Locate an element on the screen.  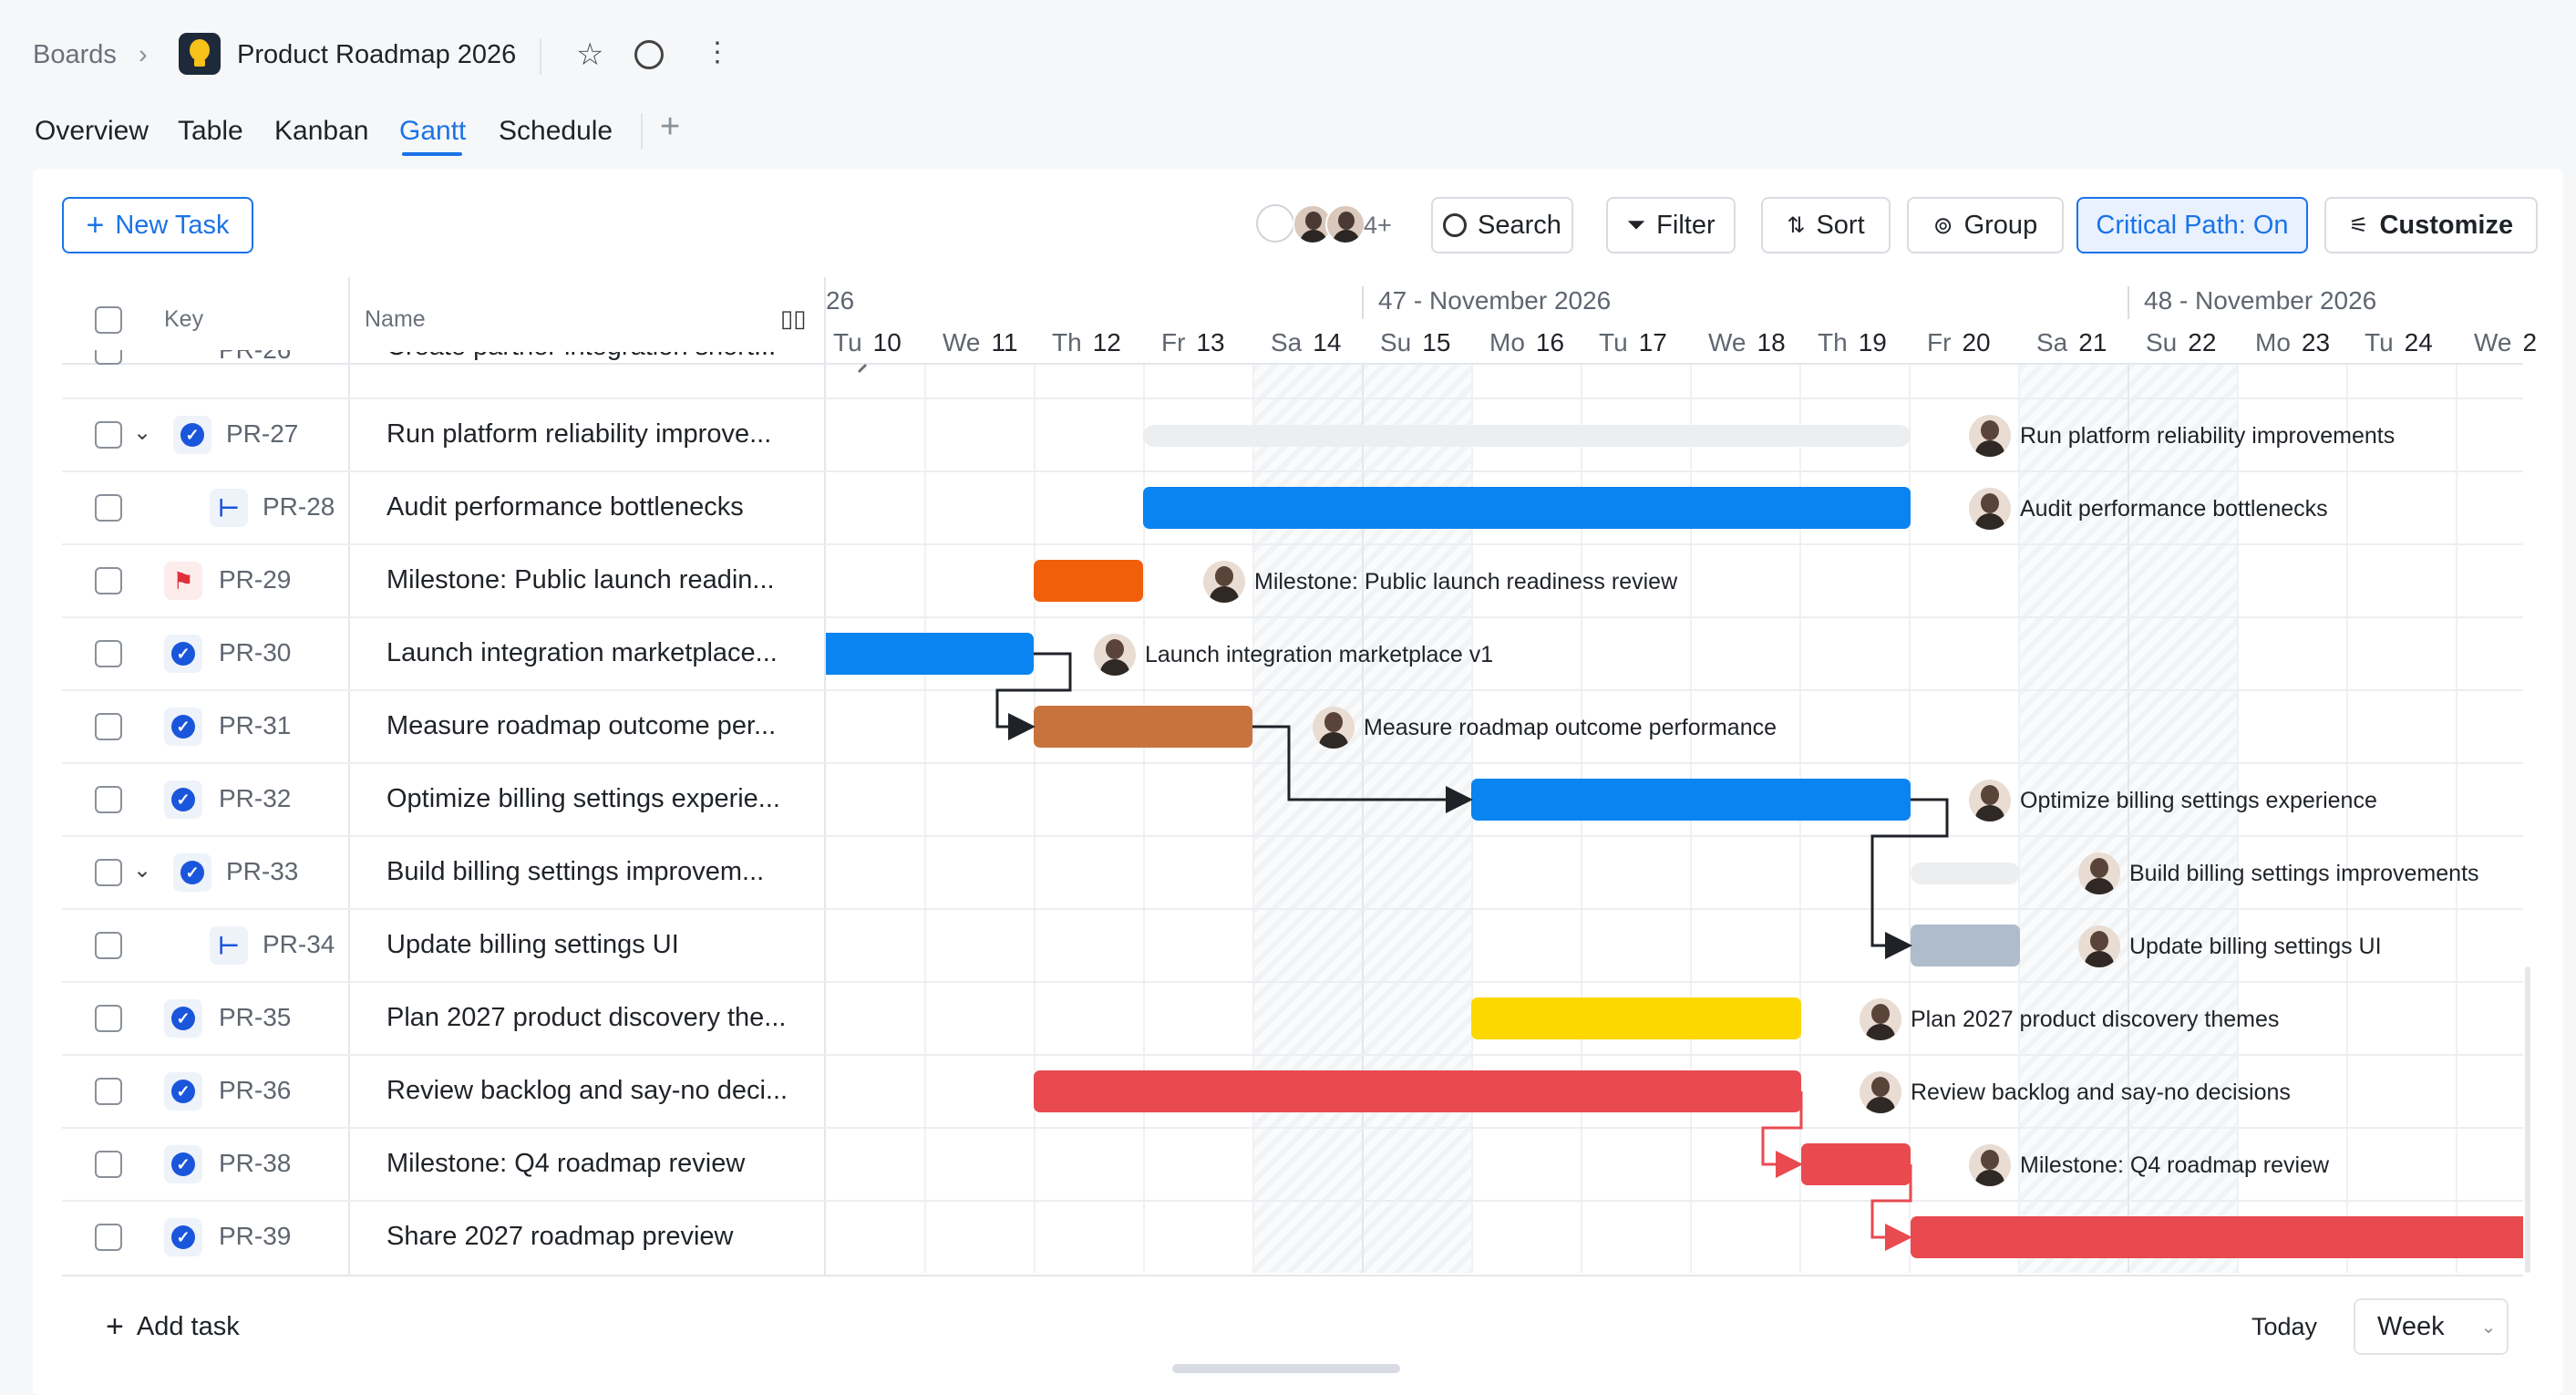
row-name: Update billing settings UI is located at coordinates (532, 945).